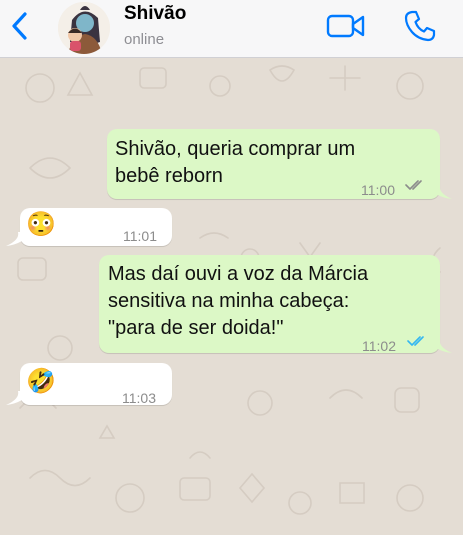  I want to click on contact-avatar-illustration, so click(84, 28).